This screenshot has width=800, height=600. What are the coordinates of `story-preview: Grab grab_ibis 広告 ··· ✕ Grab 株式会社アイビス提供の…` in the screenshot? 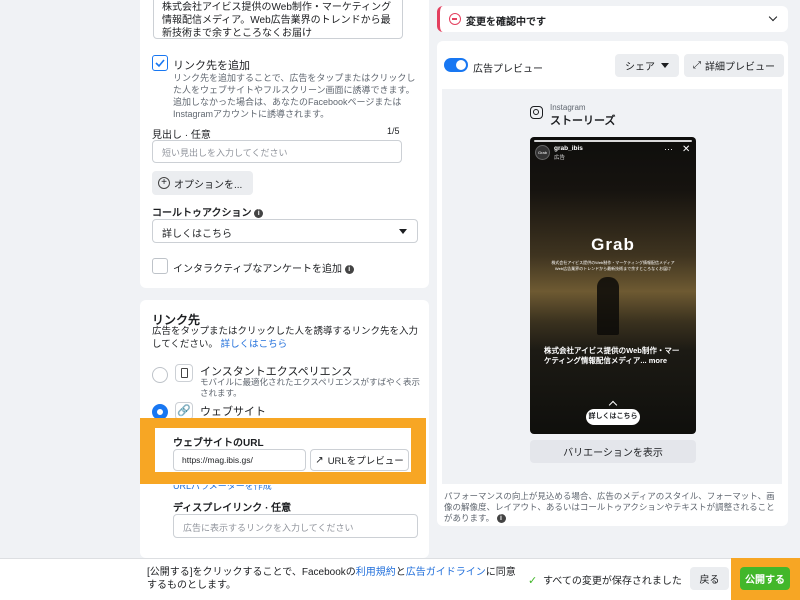 It's located at (613, 285).